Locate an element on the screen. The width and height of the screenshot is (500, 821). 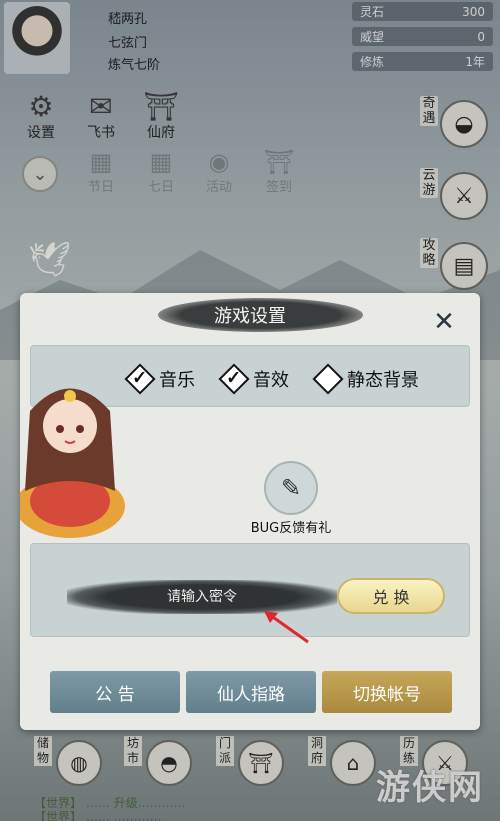
dialog-title: 游戏设置 is located at coordinates (250, 316).